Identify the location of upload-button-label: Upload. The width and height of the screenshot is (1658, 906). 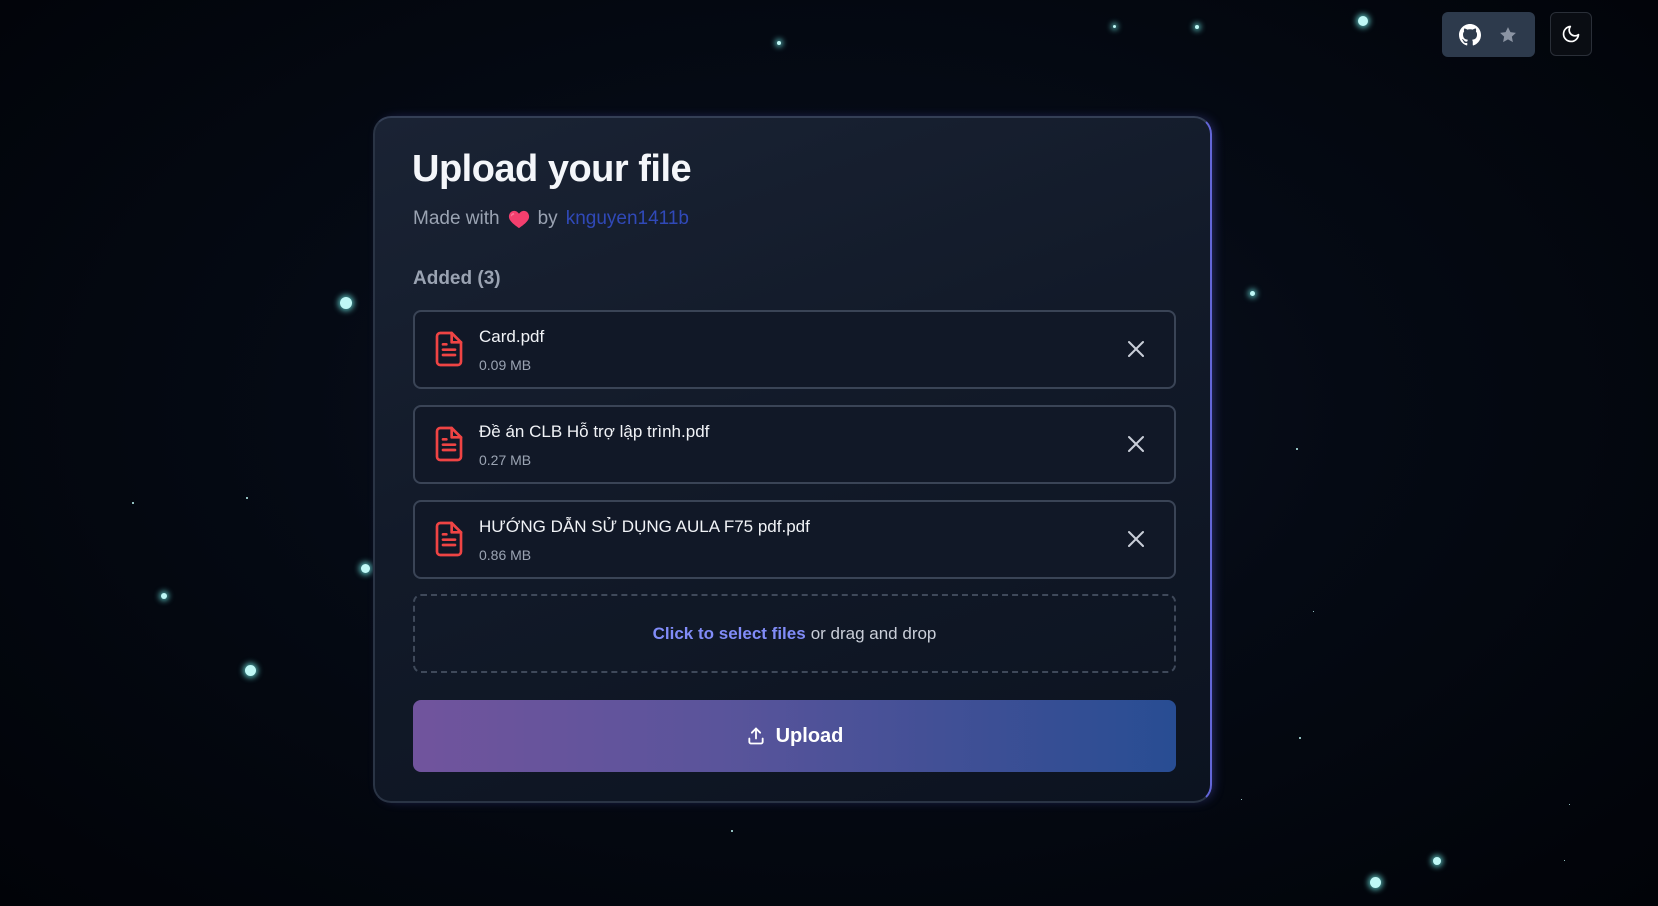
(809, 735).